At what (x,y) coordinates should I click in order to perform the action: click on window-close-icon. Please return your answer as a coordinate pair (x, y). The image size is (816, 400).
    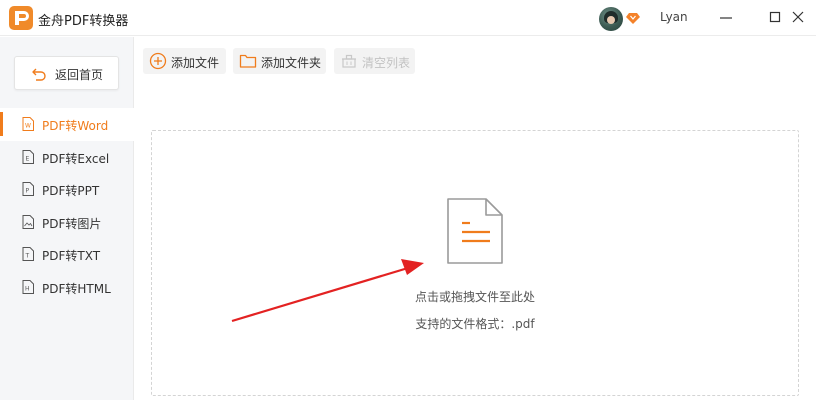
    Looking at the image, I should click on (798, 17).